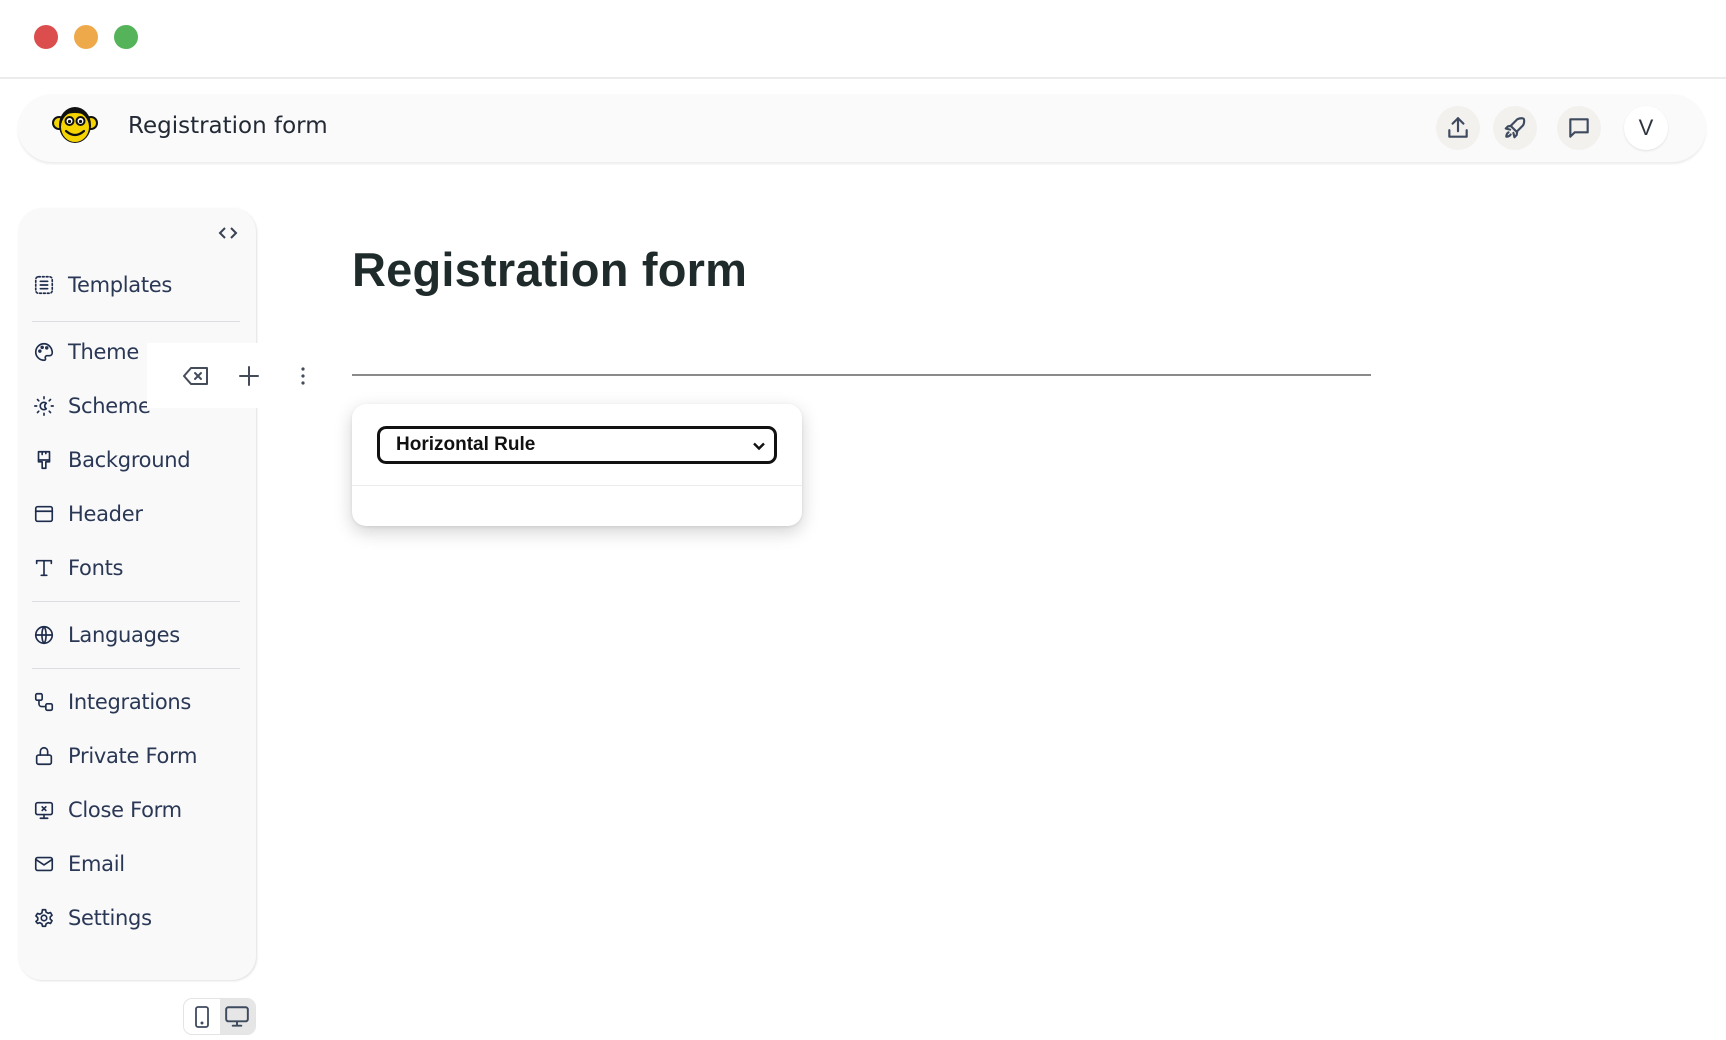 This screenshot has height=1040, width=1726. I want to click on sidebar-item-label: Email, so click(96, 864).